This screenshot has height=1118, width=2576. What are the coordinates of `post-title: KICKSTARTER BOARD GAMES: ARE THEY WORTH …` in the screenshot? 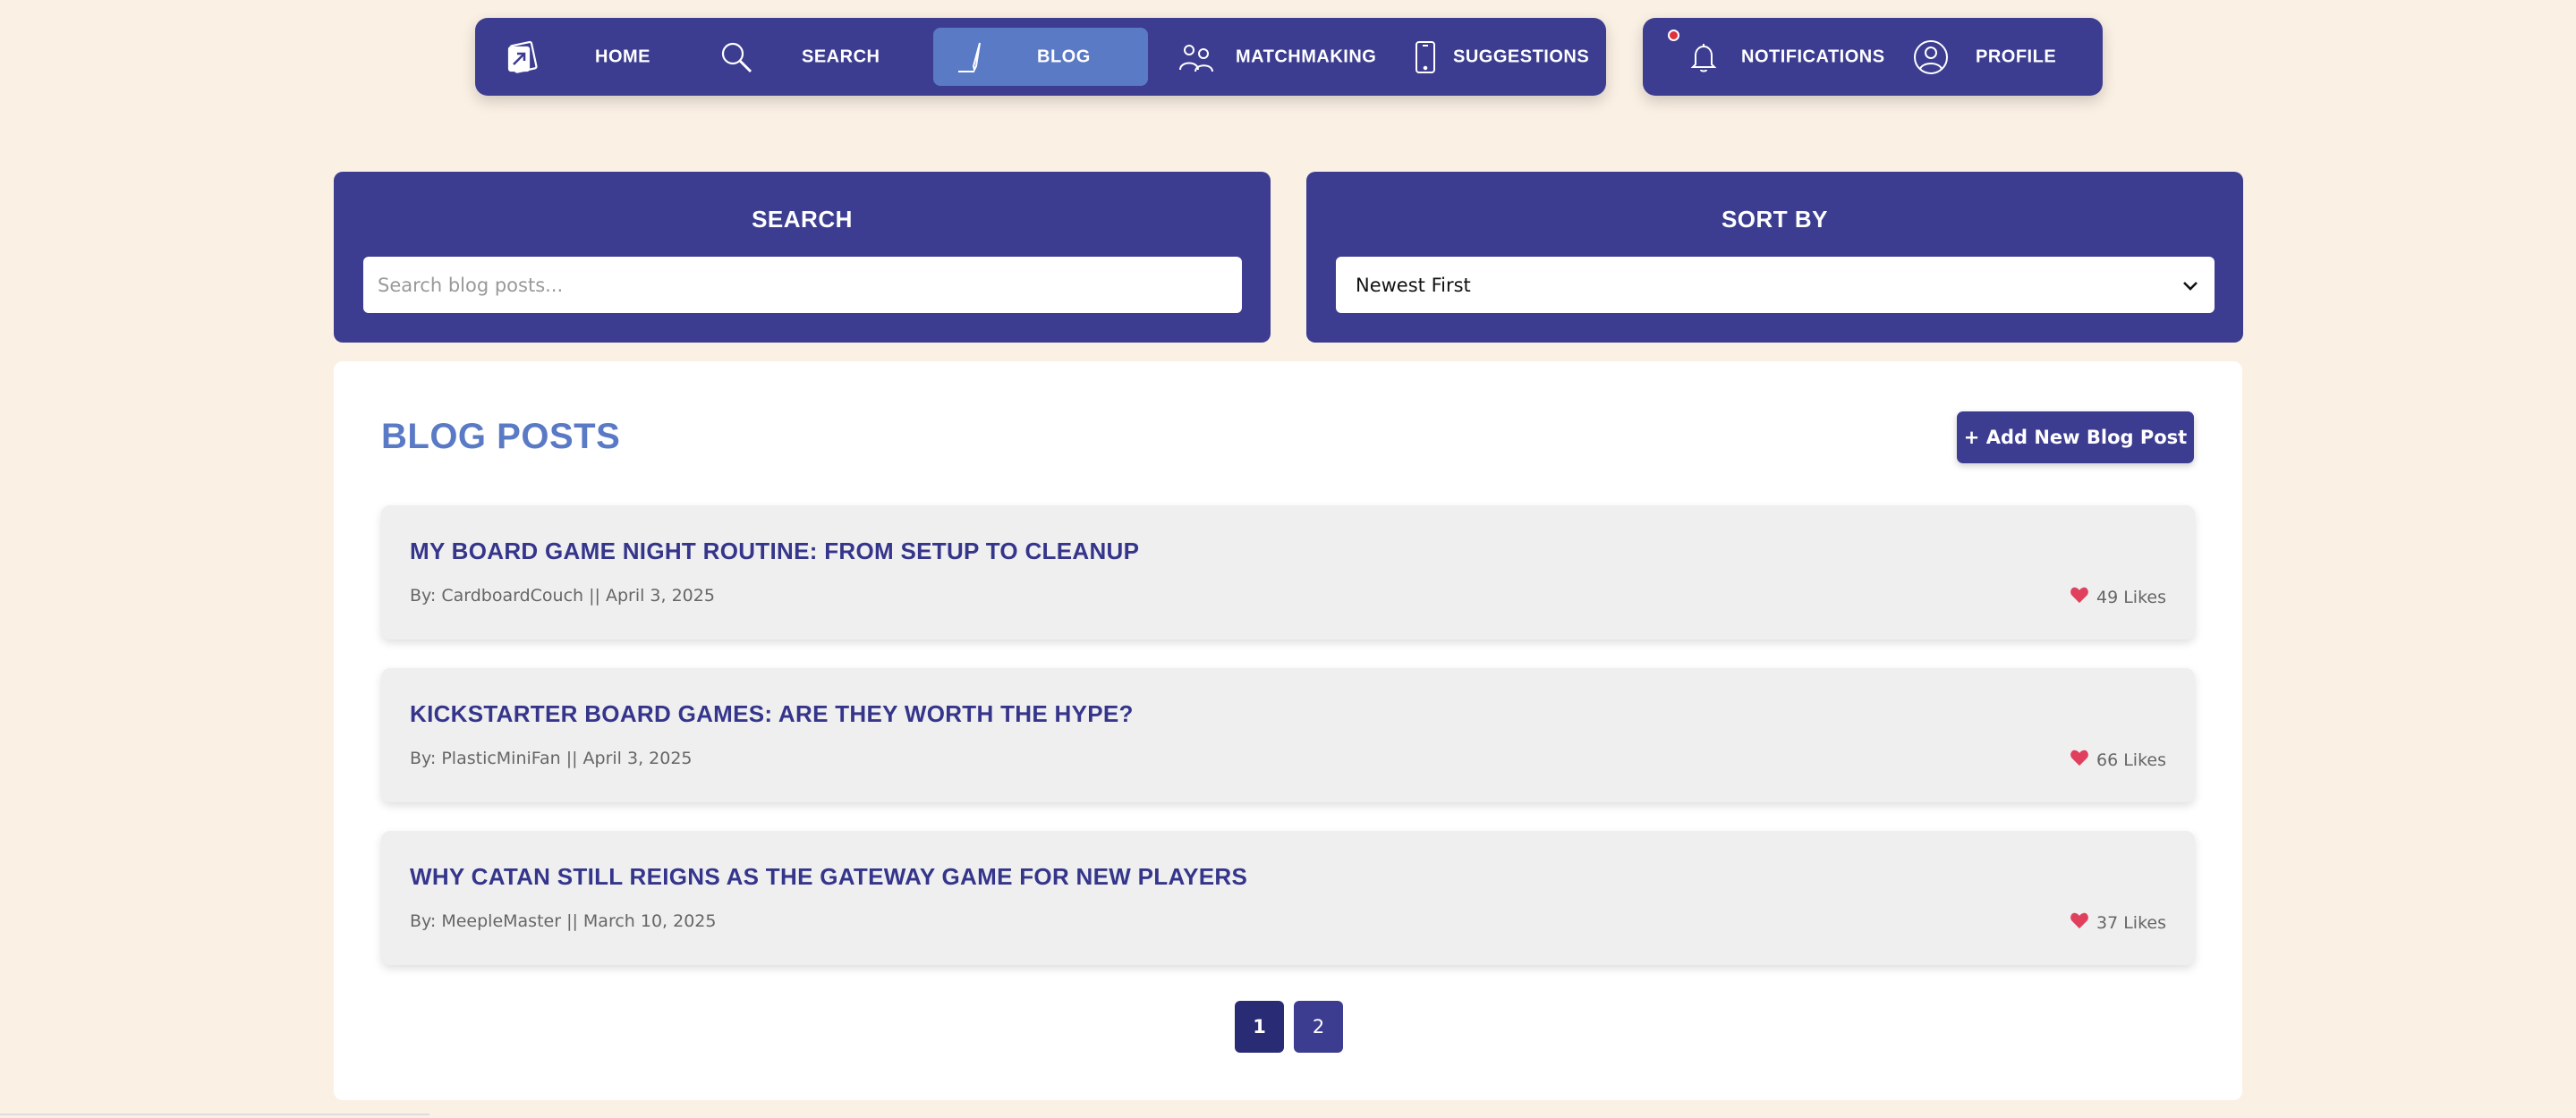 It's located at (772, 714).